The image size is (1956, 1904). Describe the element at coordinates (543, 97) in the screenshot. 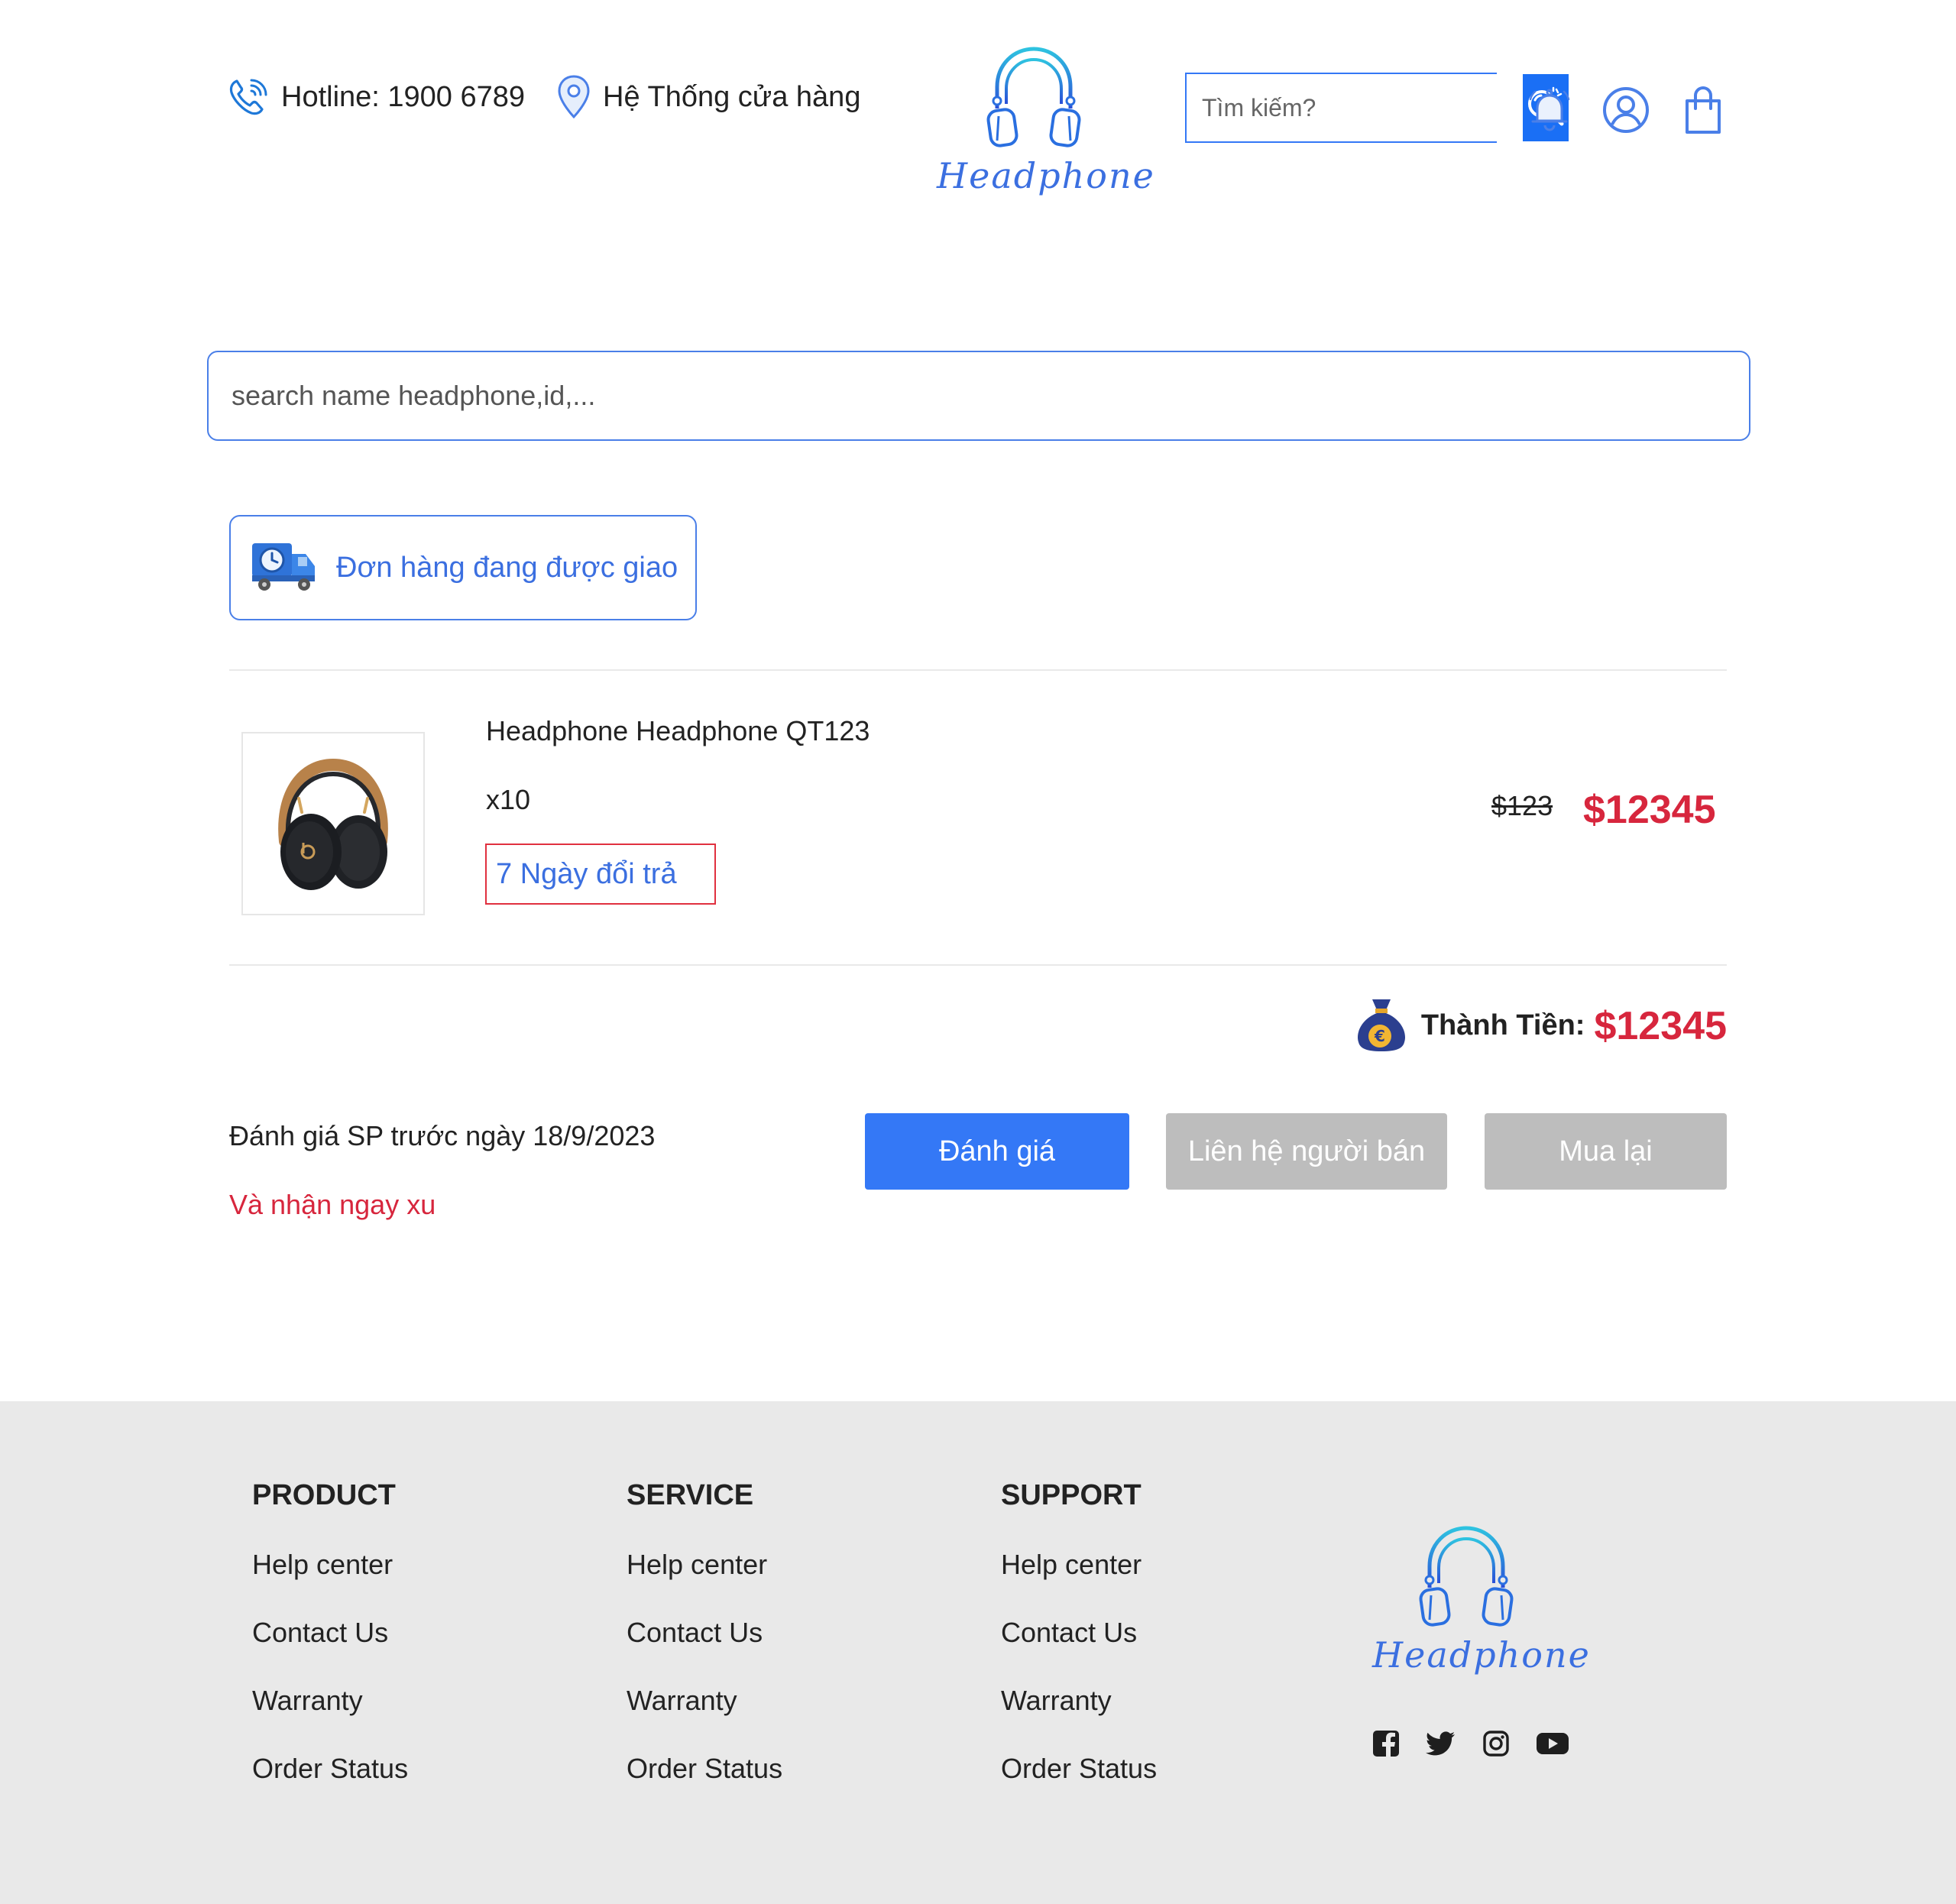

I see `header-contact: Hotline: 1900 6789 Hệ Thống cửa hàng` at that location.